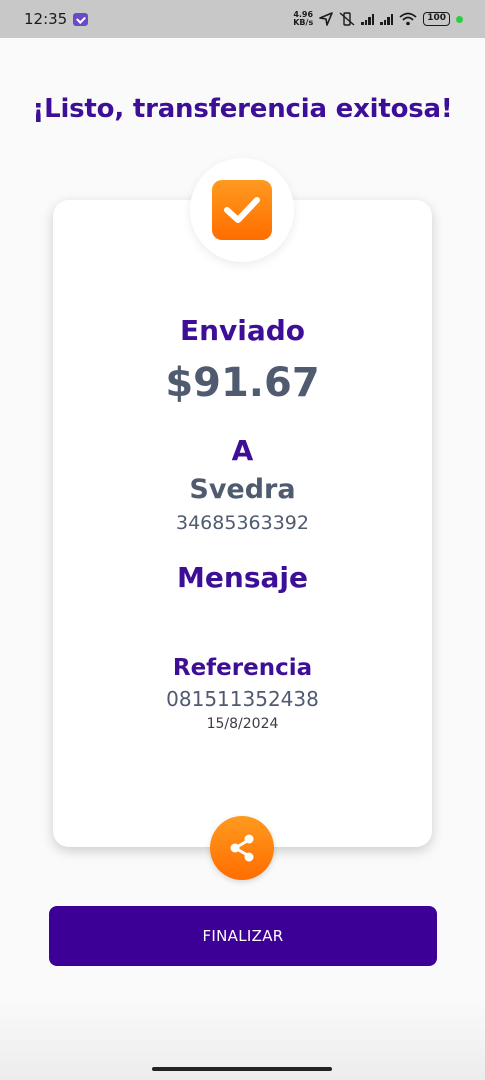  Describe the element at coordinates (459, 19) in the screenshot. I see `privacy-dot-icon` at that location.